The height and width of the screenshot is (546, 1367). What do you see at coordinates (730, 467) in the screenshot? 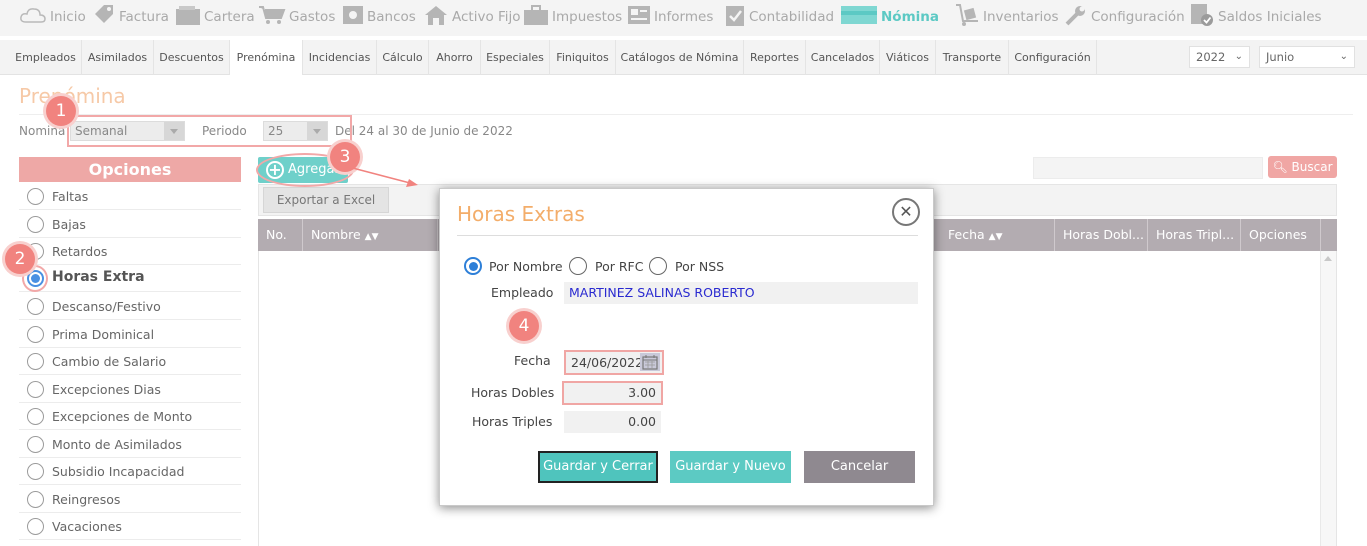
I see `save-new-button: Guardar y Nuevo` at bounding box center [730, 467].